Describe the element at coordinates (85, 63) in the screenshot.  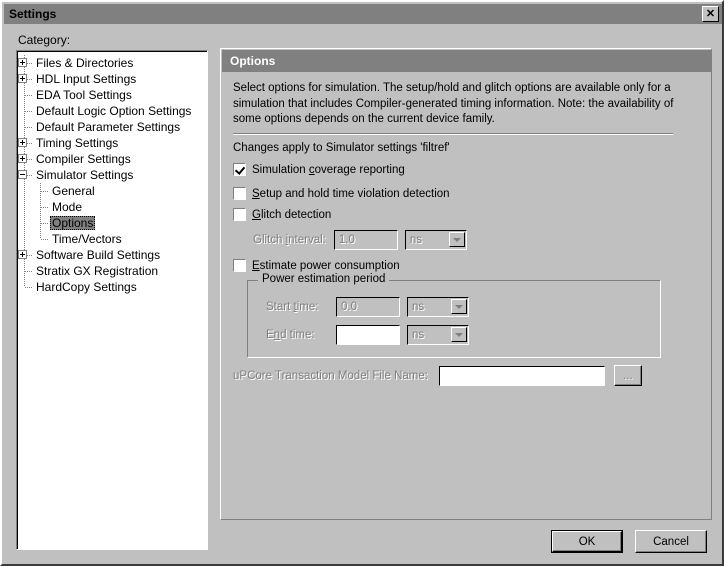
I see `sidebar-item-label: Files & Directories` at that location.